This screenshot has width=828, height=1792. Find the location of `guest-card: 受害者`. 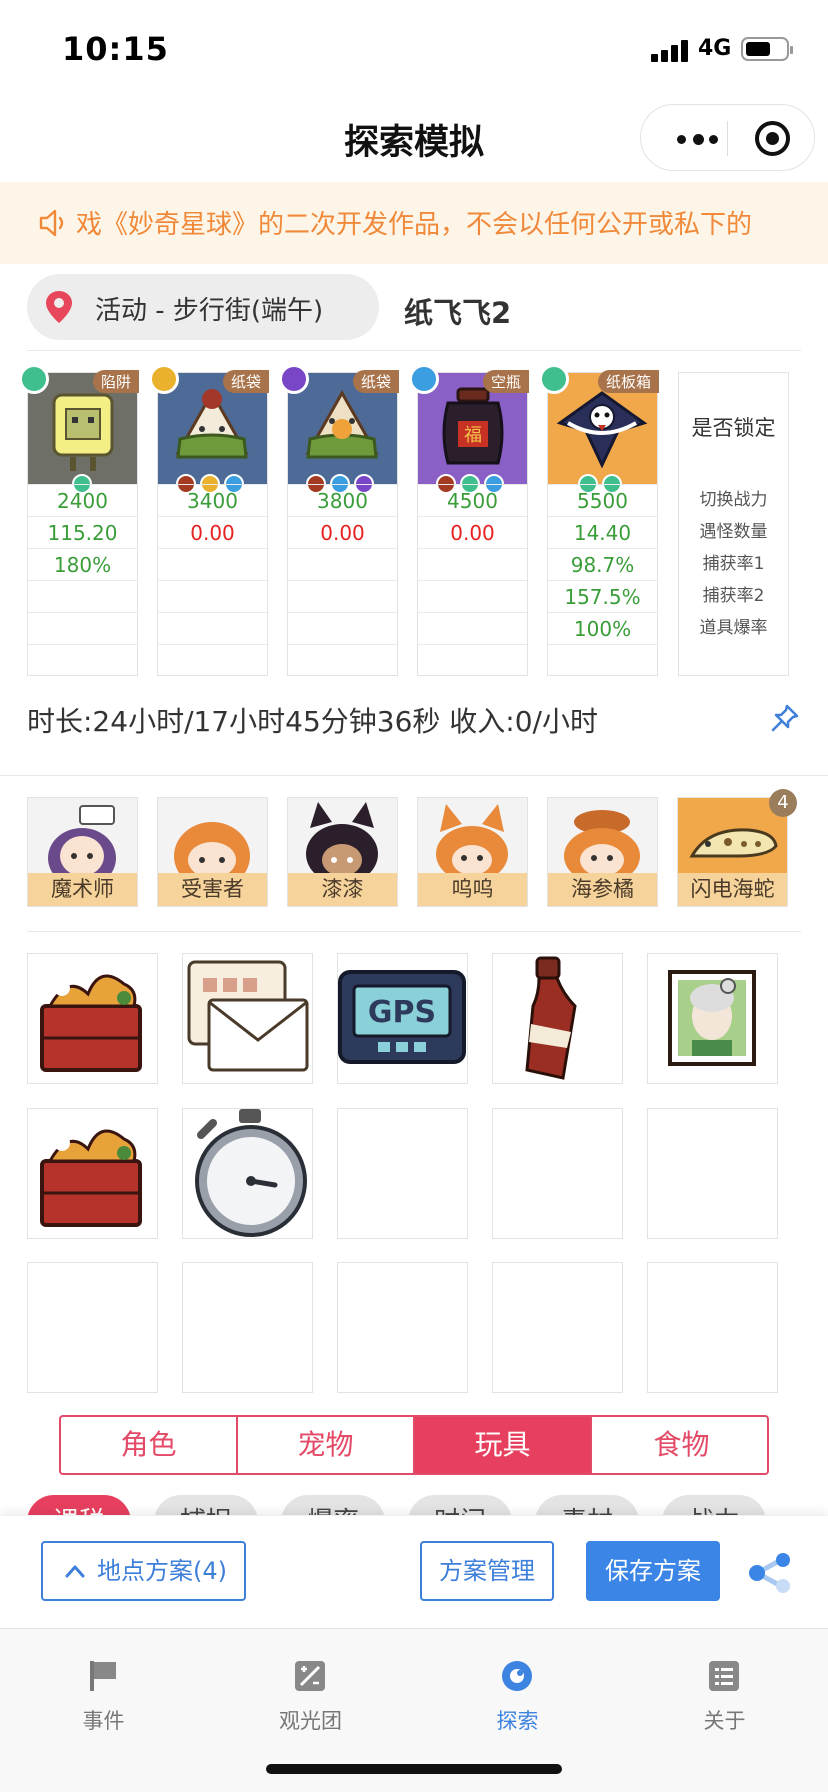

guest-card: 受害者 is located at coordinates (212, 852).